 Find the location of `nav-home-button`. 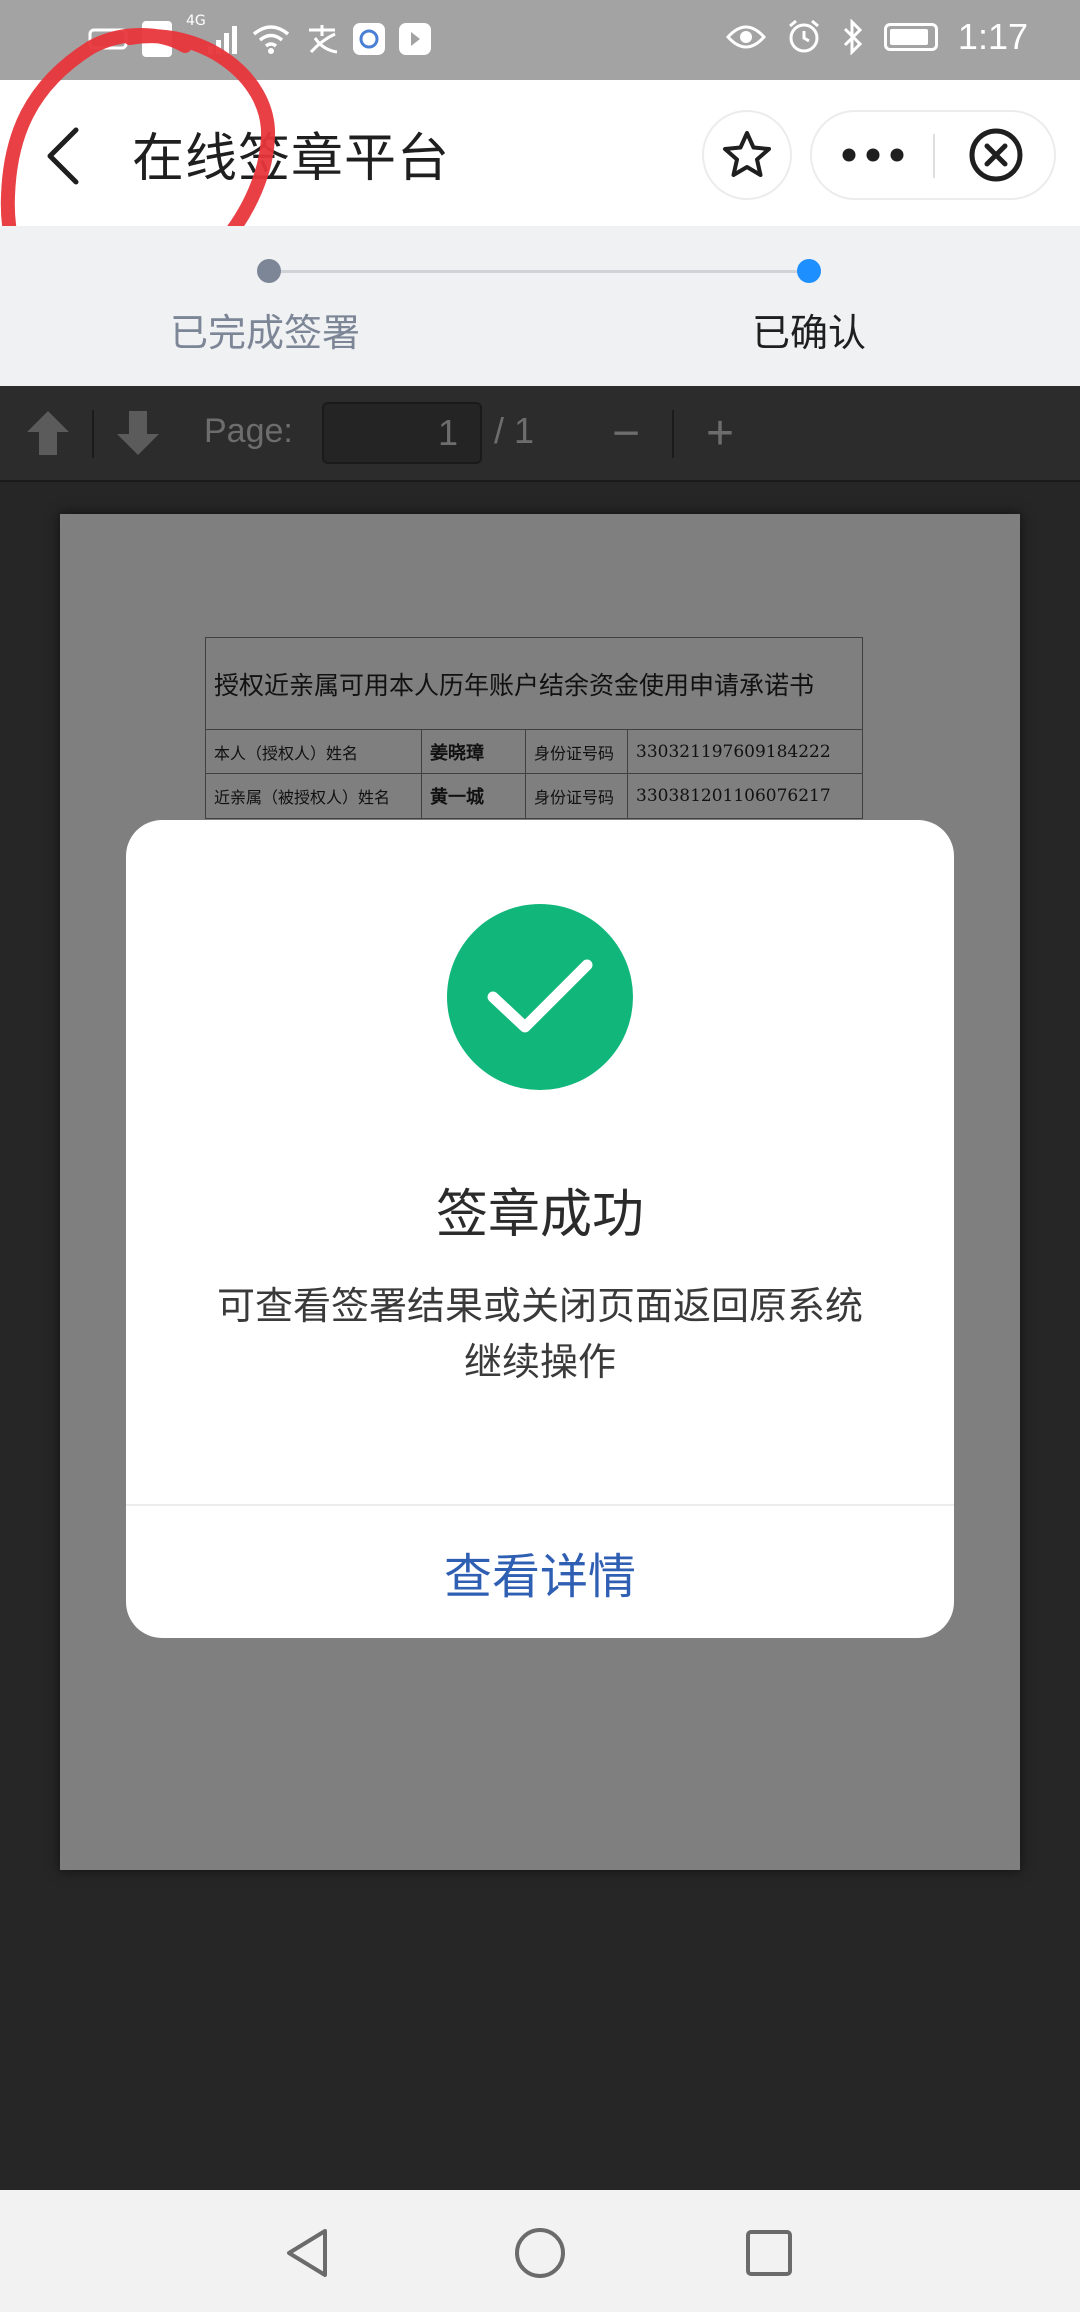

nav-home-button is located at coordinates (540, 2253).